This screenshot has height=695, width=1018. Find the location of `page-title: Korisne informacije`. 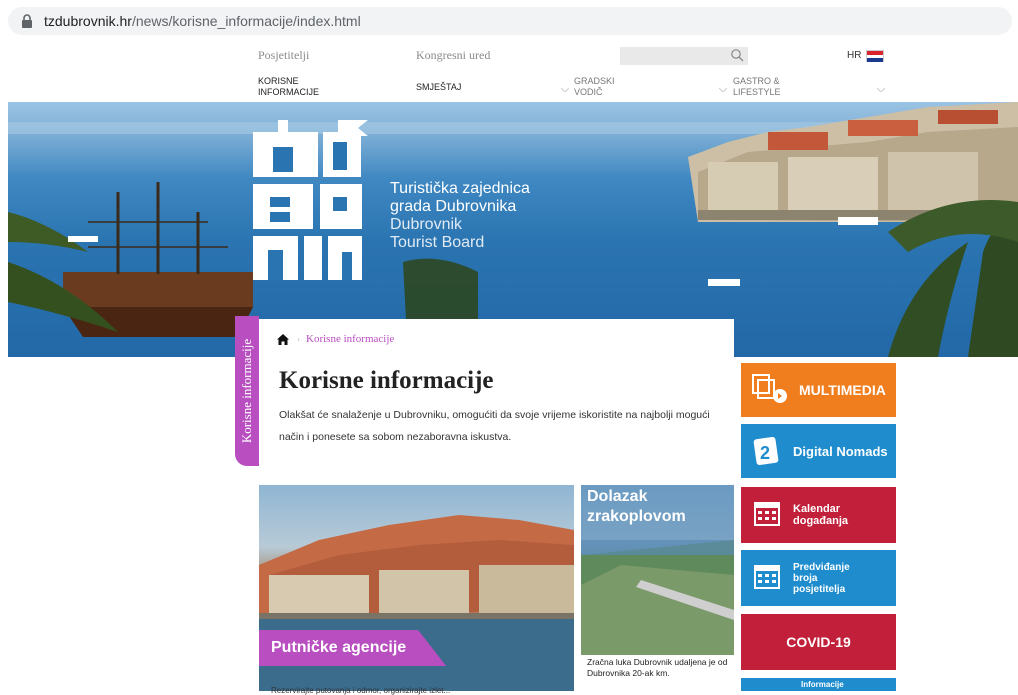

page-title: Korisne informacije is located at coordinates (386, 380).